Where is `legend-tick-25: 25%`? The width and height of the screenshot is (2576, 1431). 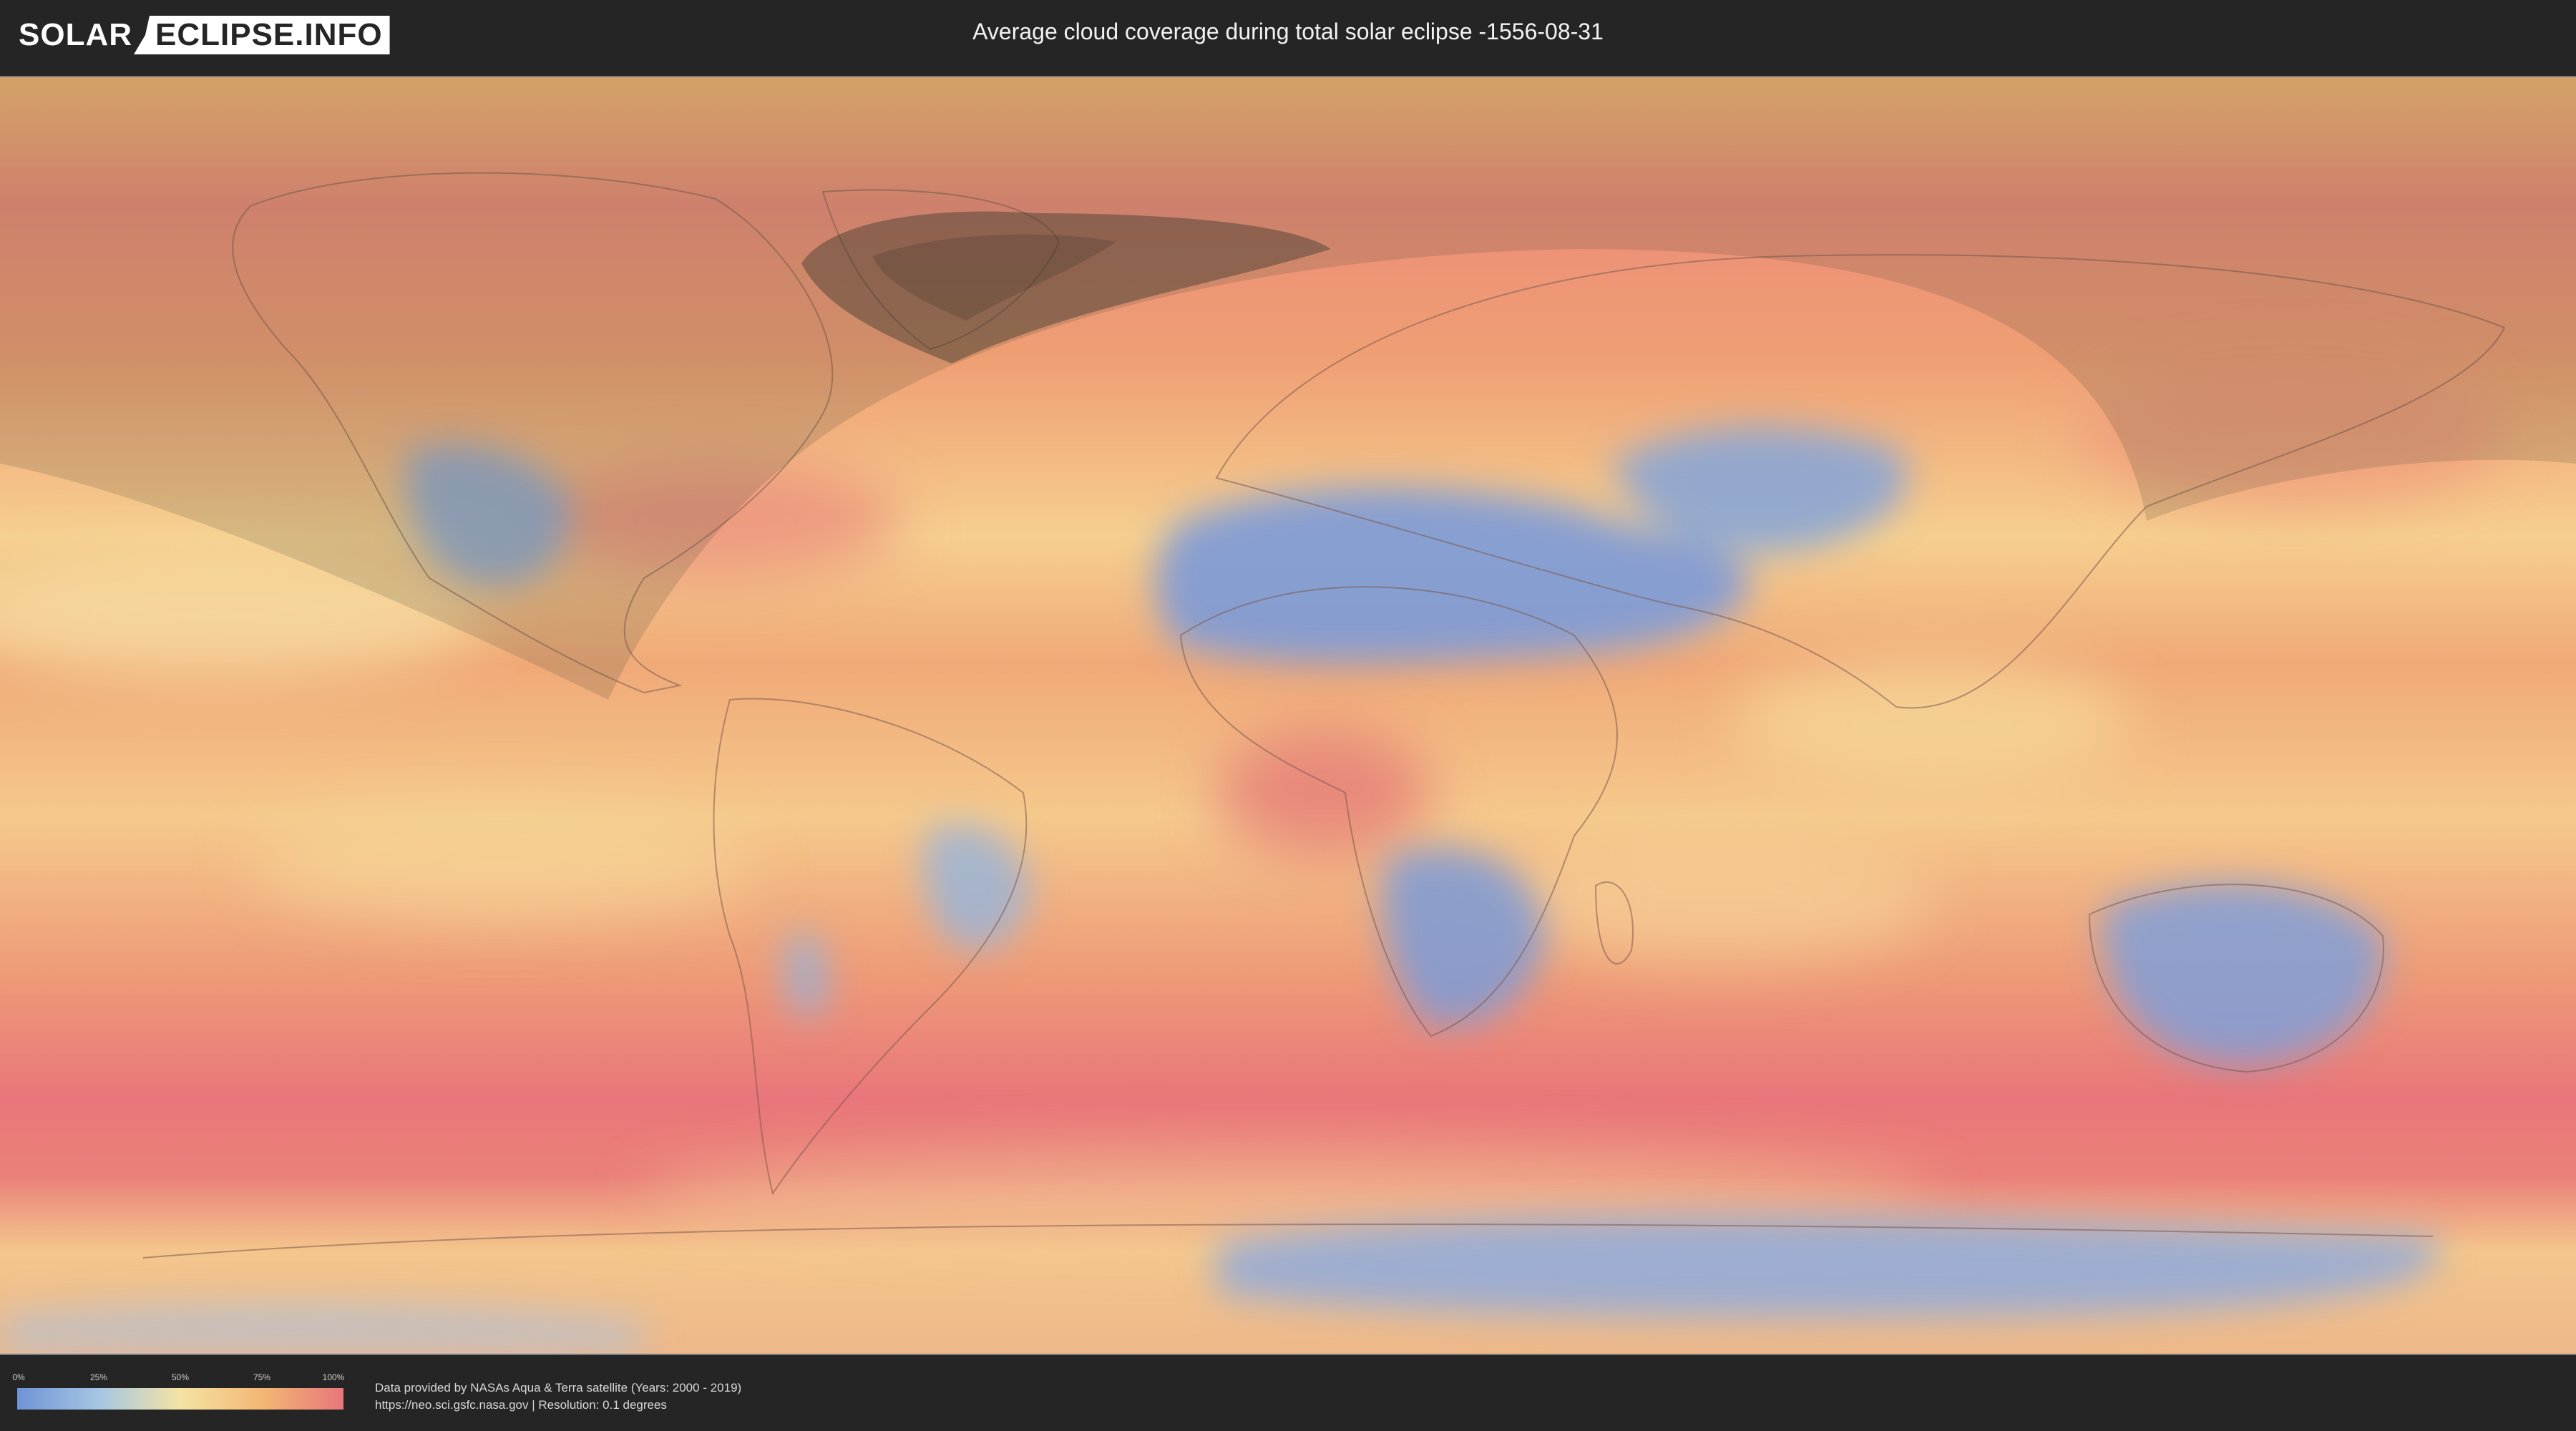 legend-tick-25: 25% is located at coordinates (98, 1377).